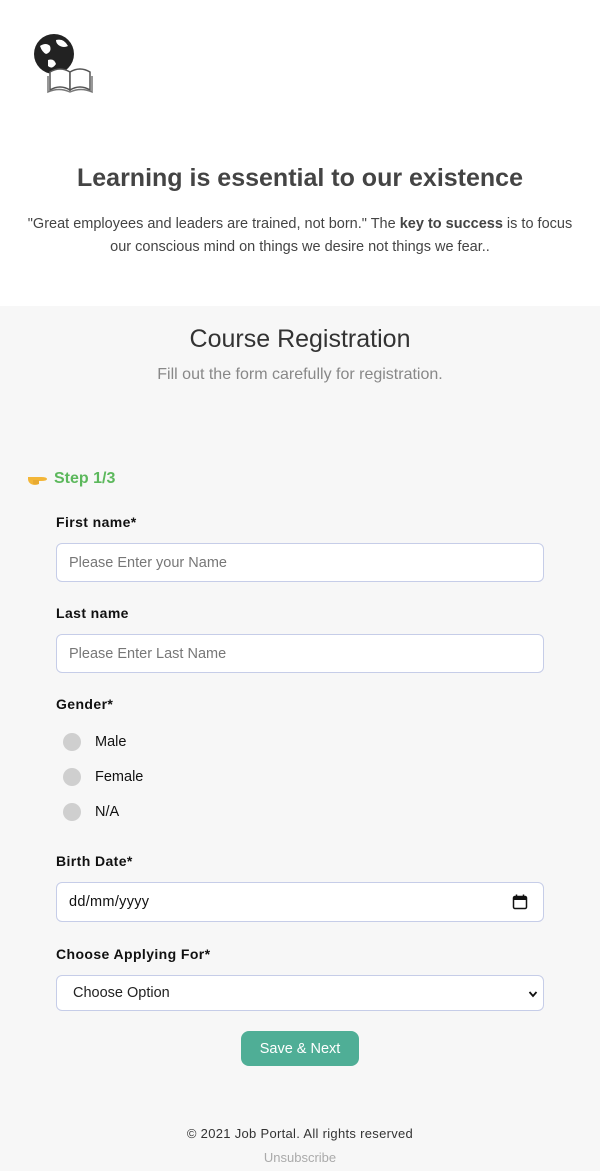  Describe the element at coordinates (300, 902) in the screenshot. I see `birth-date-input: dd/mm/yyyy` at that location.